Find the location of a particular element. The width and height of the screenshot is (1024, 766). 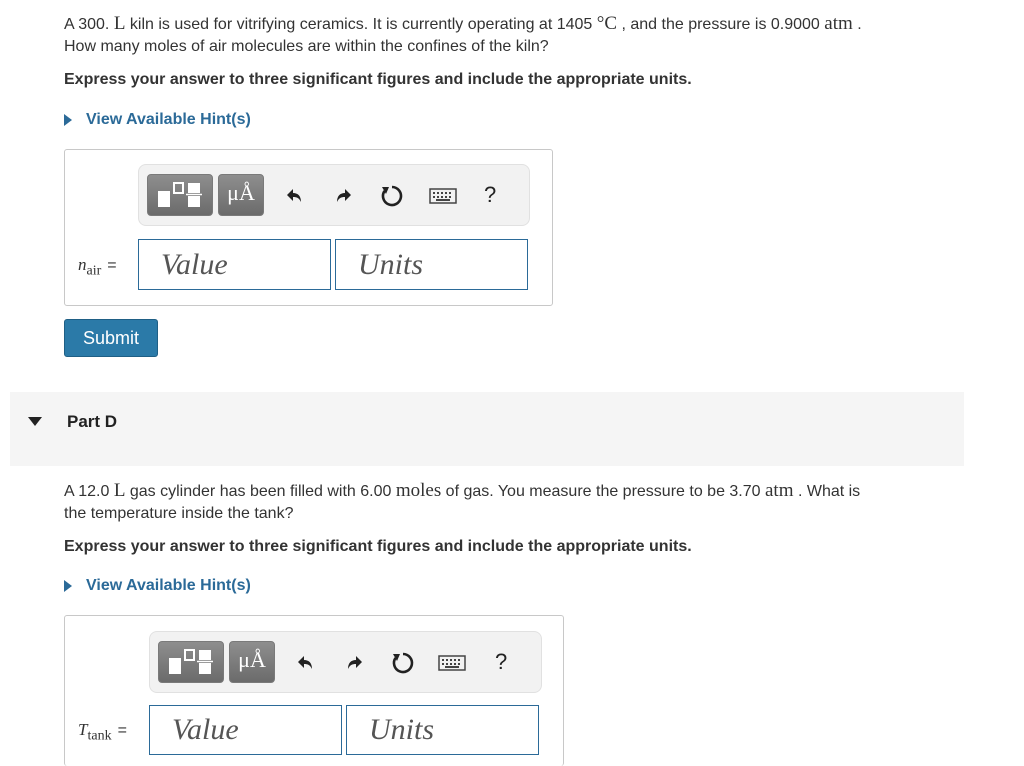

variable-label-c: nair = is located at coordinates (97, 267).